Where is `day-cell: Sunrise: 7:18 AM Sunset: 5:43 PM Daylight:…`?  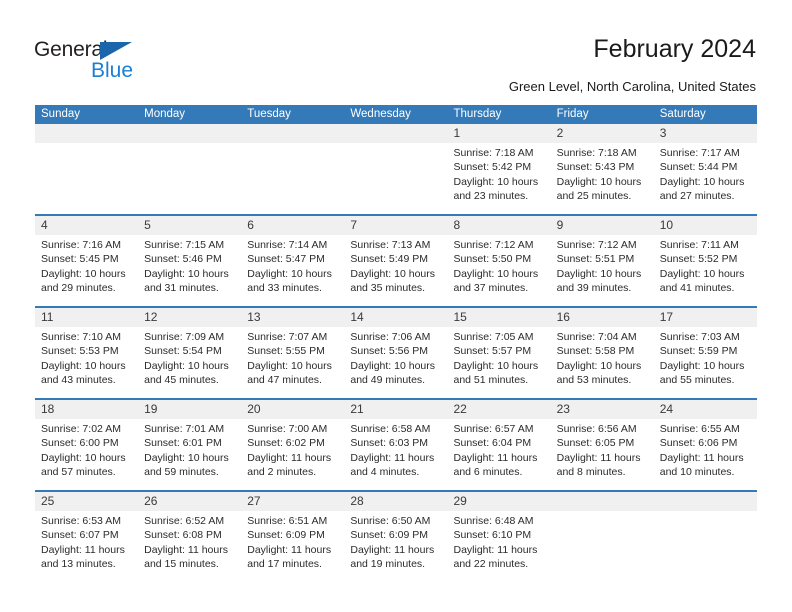
day-cell: Sunrise: 7:18 AM Sunset: 5:43 PM Daylight:… is located at coordinates (602, 178).